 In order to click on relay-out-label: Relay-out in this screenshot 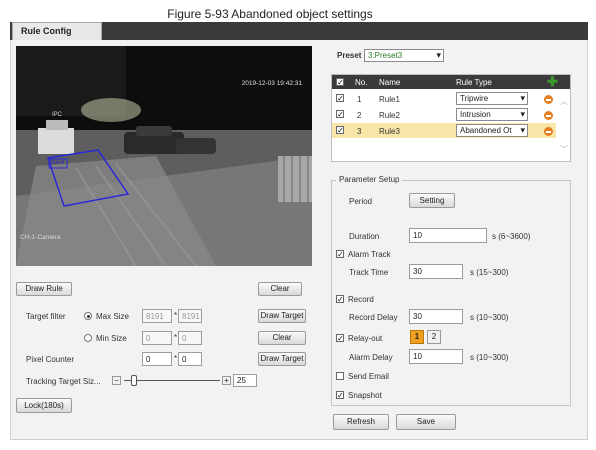, I will do `click(365, 338)`.